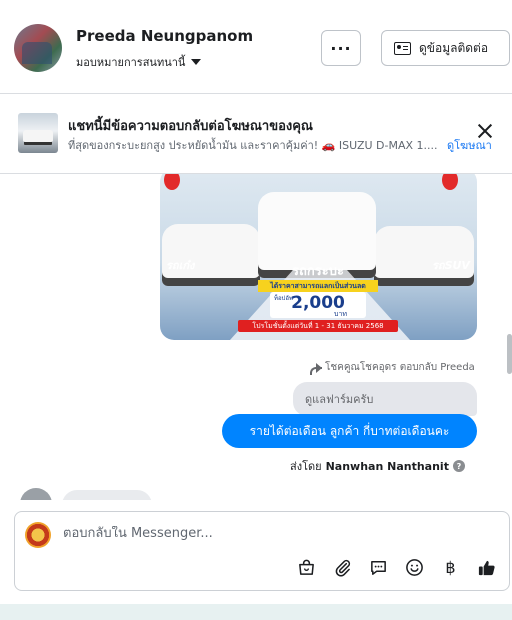  I want to click on ad-thumbnail, so click(38, 133).